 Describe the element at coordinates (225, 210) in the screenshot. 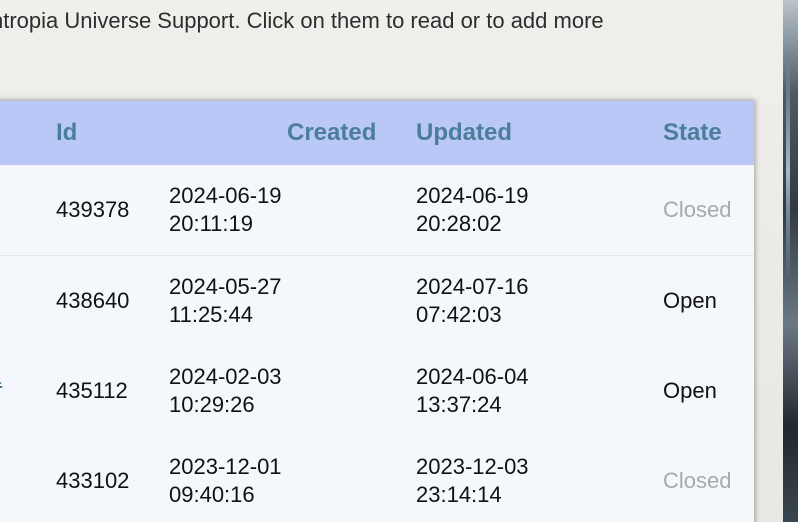

I see `ticket-created: 2024-06-19 20:11:19` at that location.